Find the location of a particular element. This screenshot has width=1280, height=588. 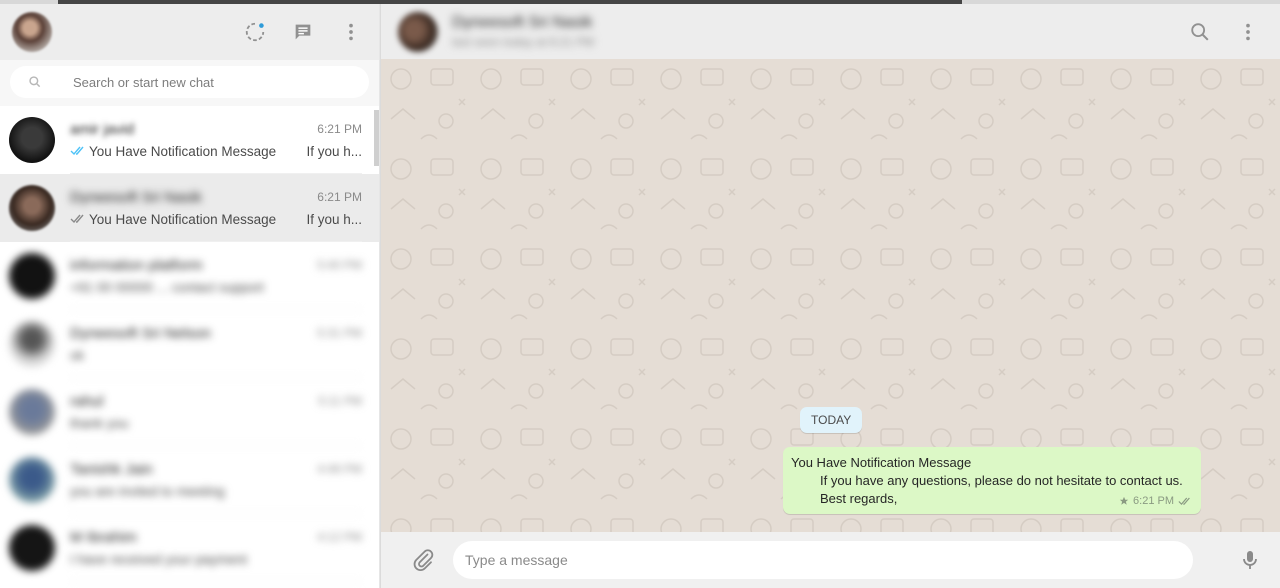

search-bar is located at coordinates (189, 83).